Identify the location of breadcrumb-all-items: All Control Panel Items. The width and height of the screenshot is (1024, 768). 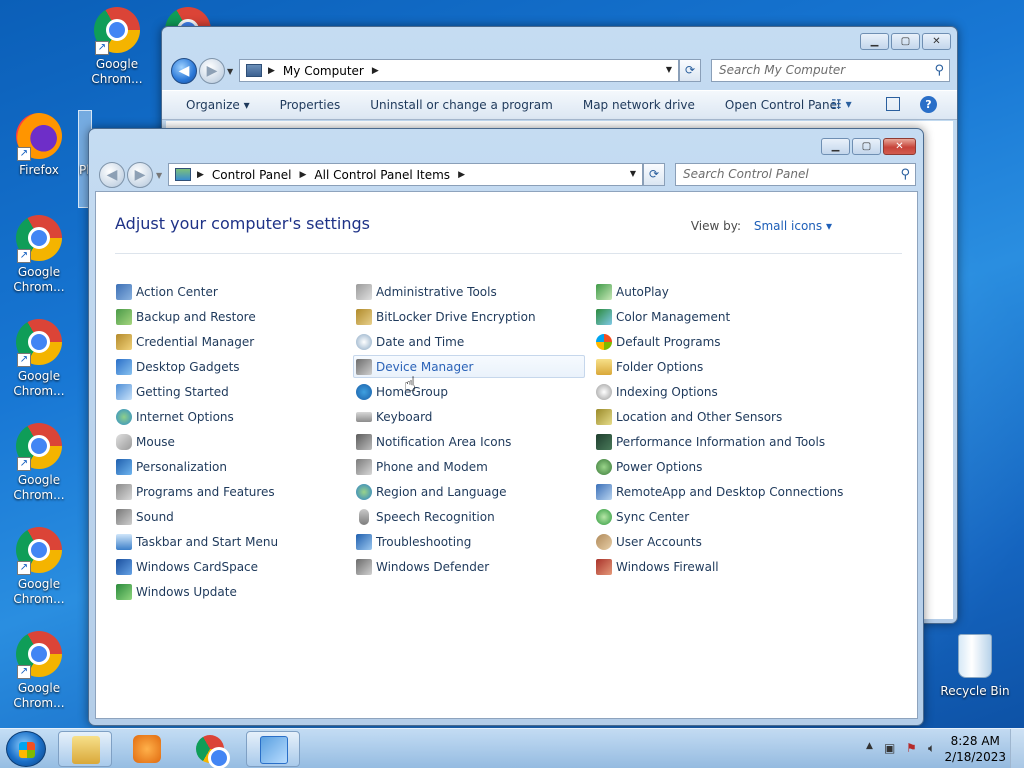
(382, 175).